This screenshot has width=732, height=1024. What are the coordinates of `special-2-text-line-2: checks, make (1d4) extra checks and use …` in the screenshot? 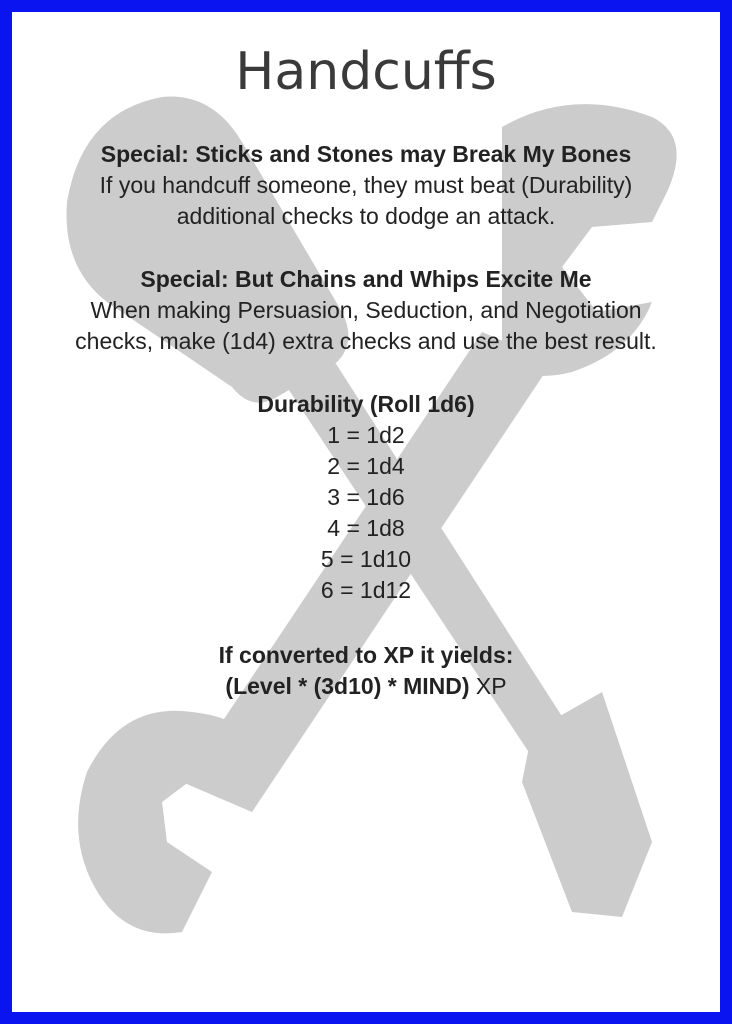 It's located at (366, 341).